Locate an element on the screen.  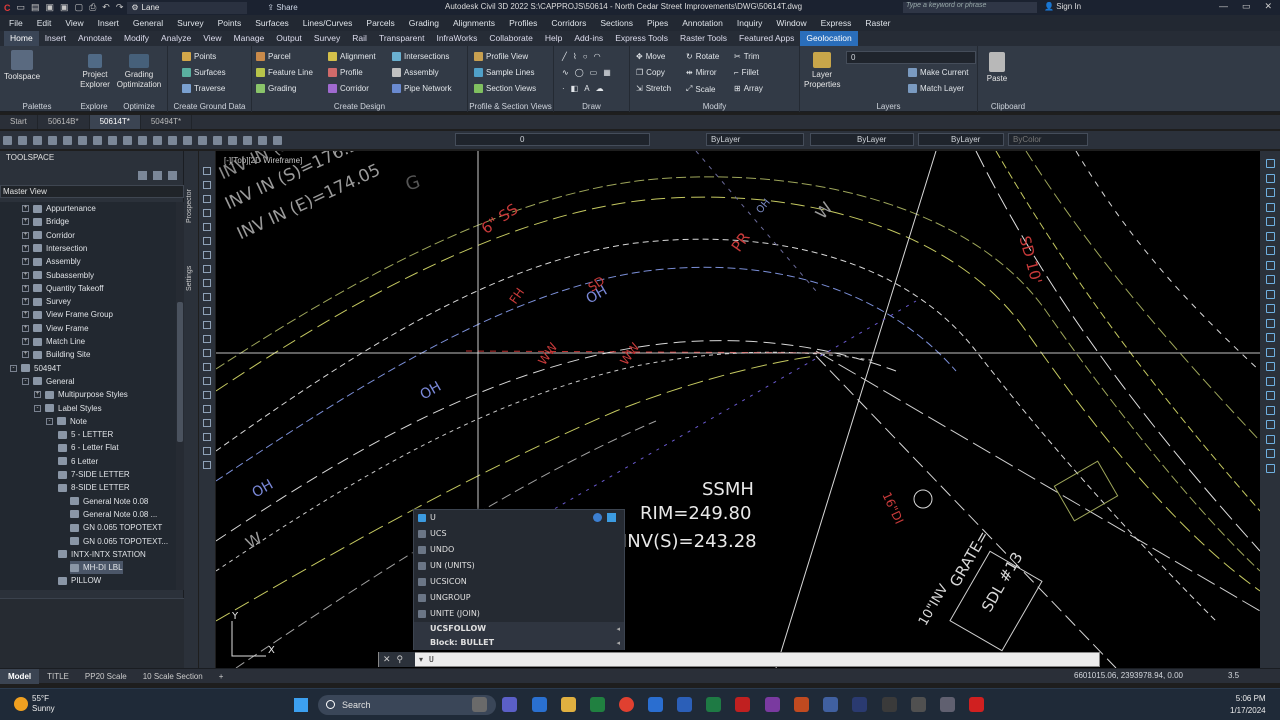
toolspace-toggle-icon is located at coordinates (142, 175).